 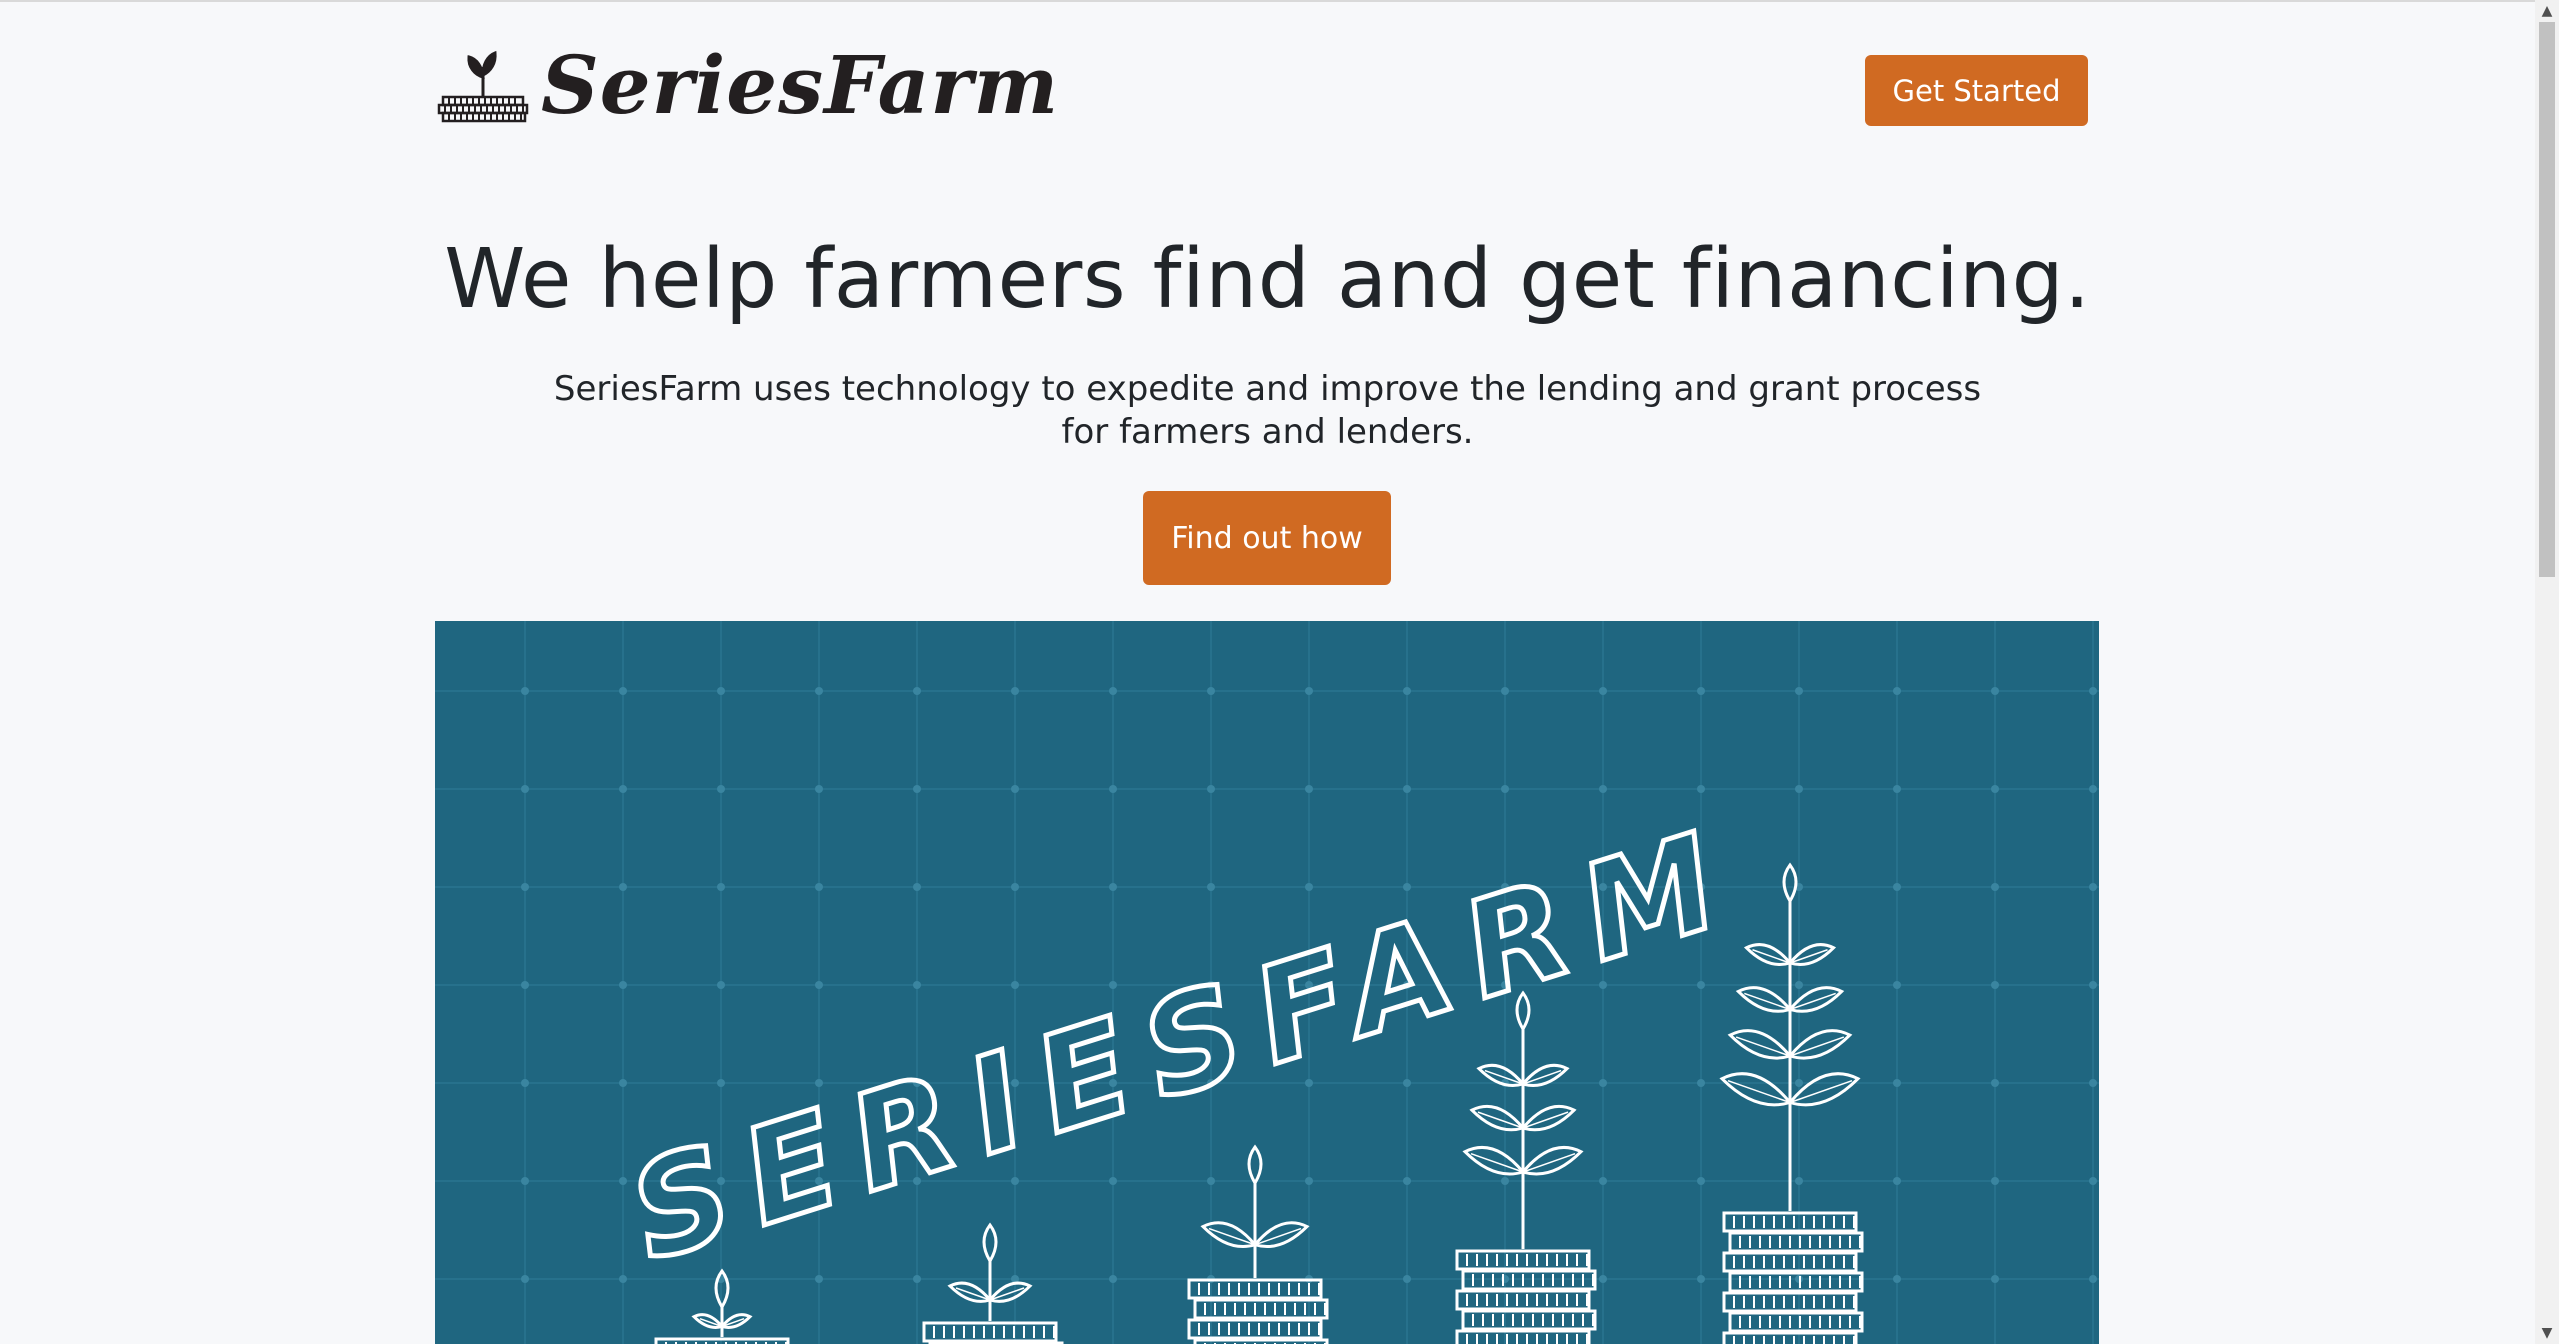 I want to click on scroll-up-arrow-icon: ▲, so click(x=2547, y=11).